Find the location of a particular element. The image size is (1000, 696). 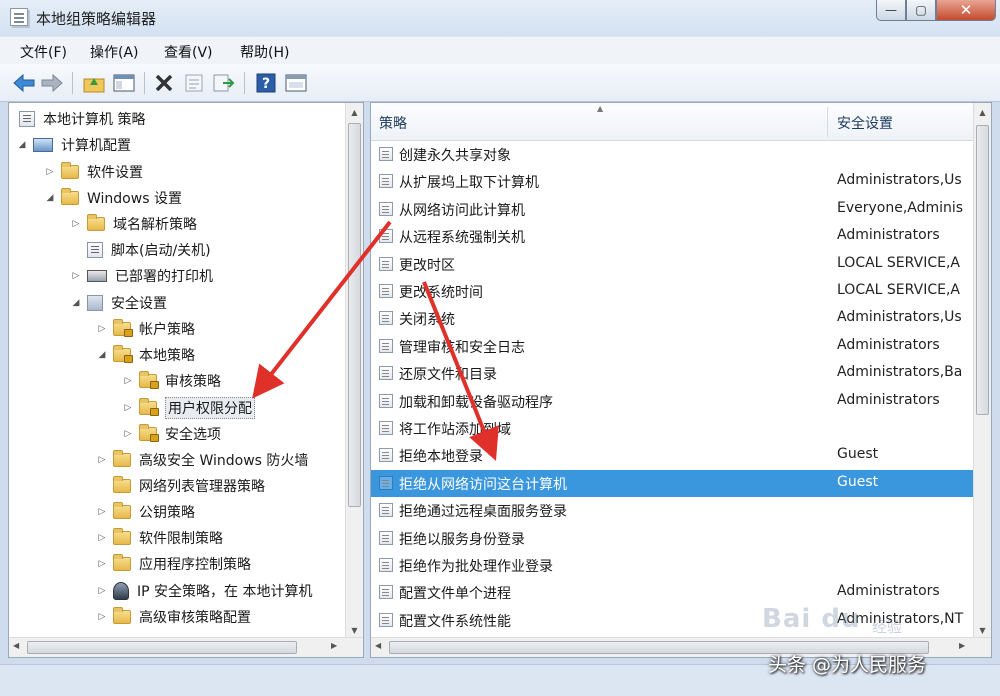

policy-row: 拒绝本地登录 Guest is located at coordinates (673, 455).